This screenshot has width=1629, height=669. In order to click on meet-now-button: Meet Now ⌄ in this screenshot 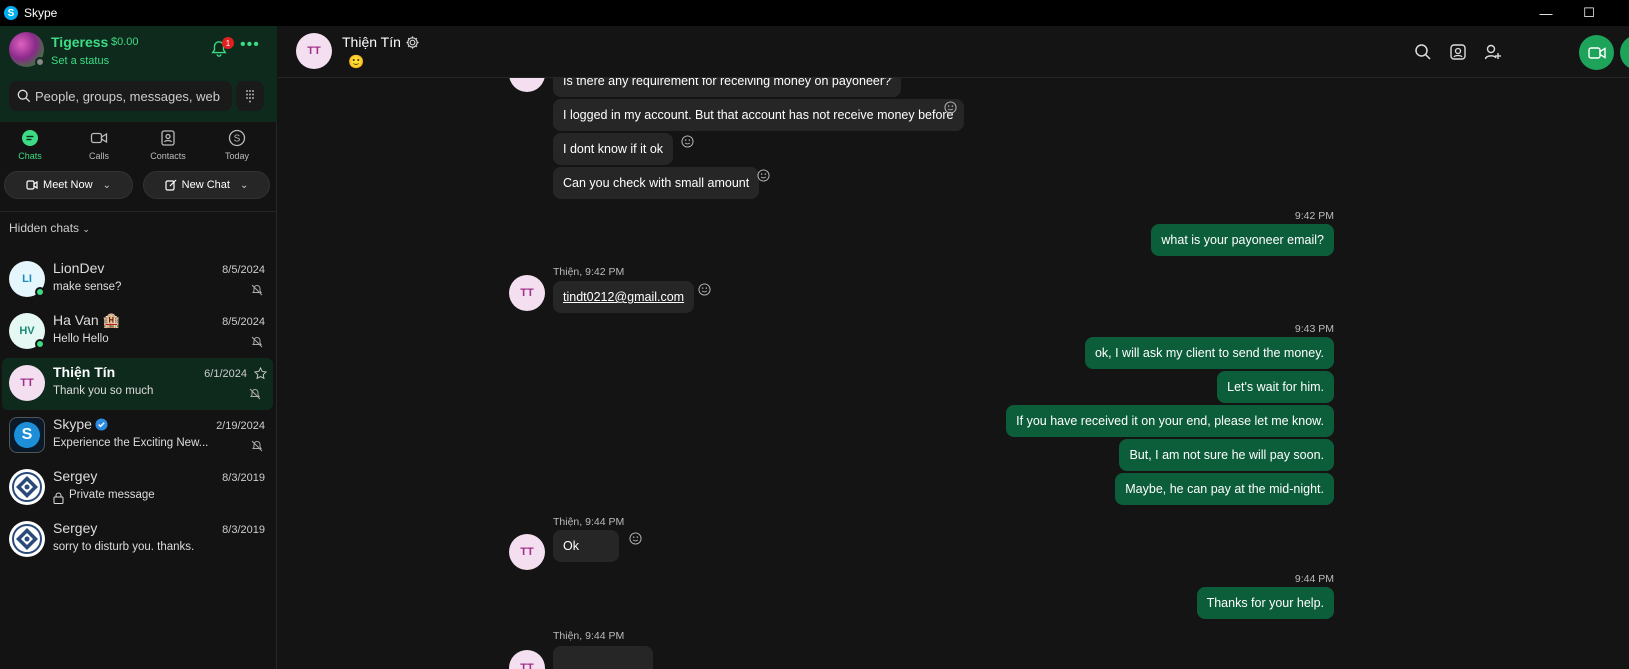, I will do `click(68, 185)`.